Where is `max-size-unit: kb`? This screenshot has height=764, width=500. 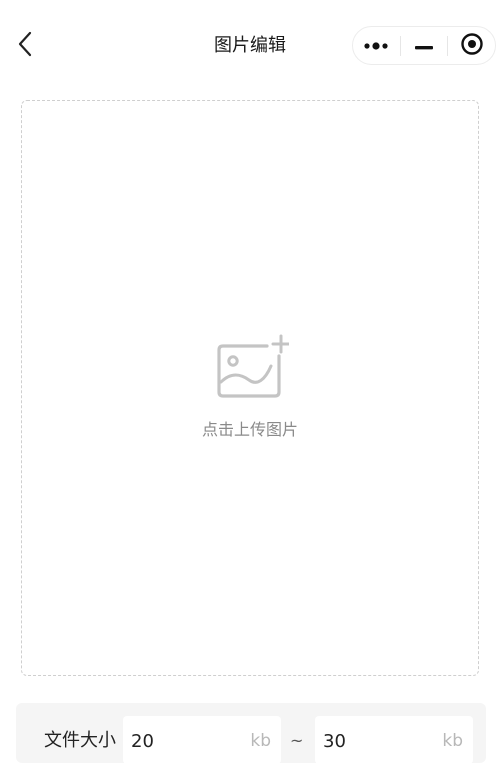
max-size-unit: kb is located at coordinates (452, 741).